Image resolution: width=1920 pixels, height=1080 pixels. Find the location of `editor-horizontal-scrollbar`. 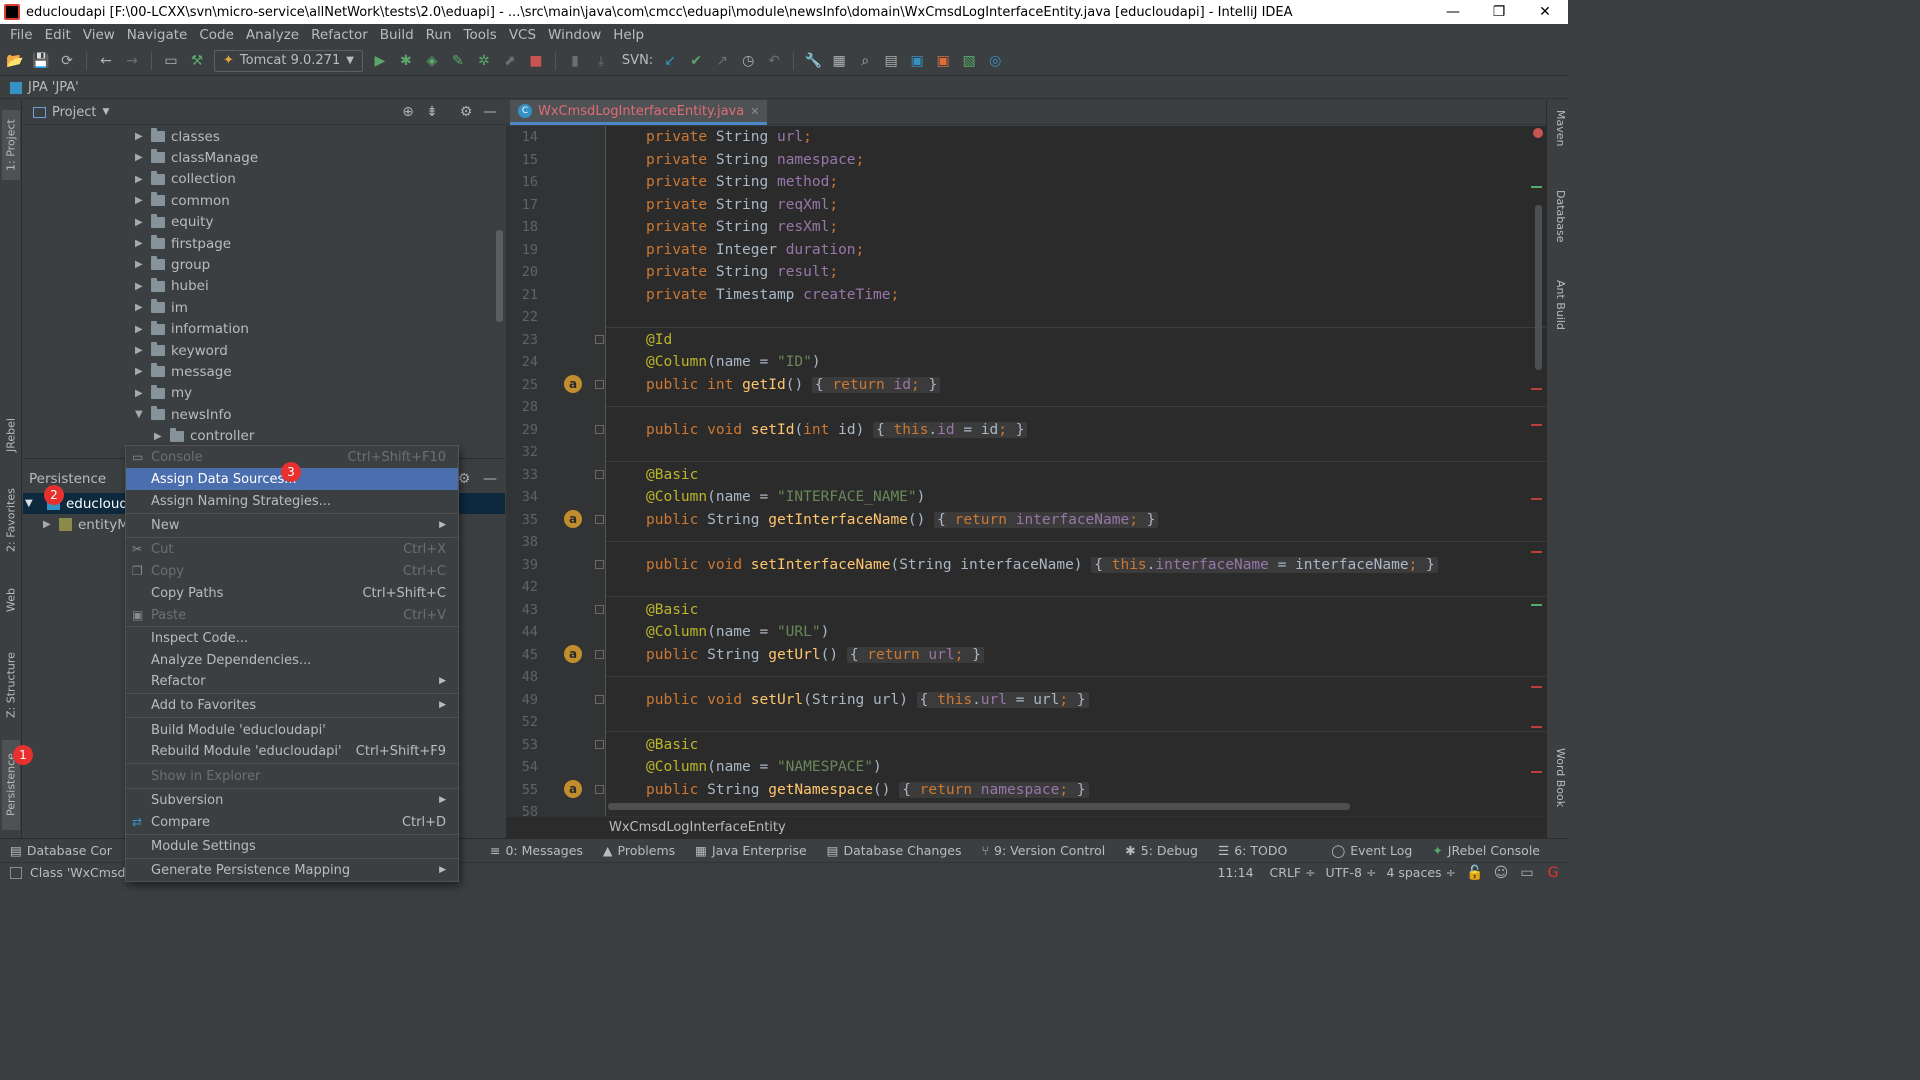

editor-horizontal-scrollbar is located at coordinates (979, 806).